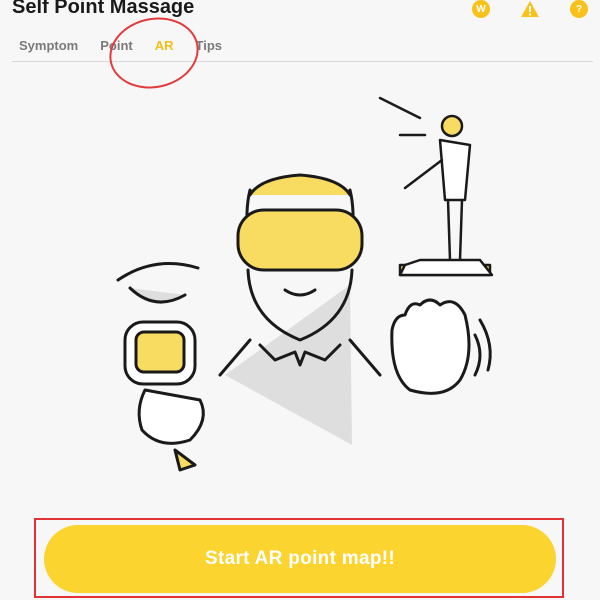 This screenshot has height=600, width=600. What do you see at coordinates (154, 53) in the screenshot?
I see `annotation-circle` at bounding box center [154, 53].